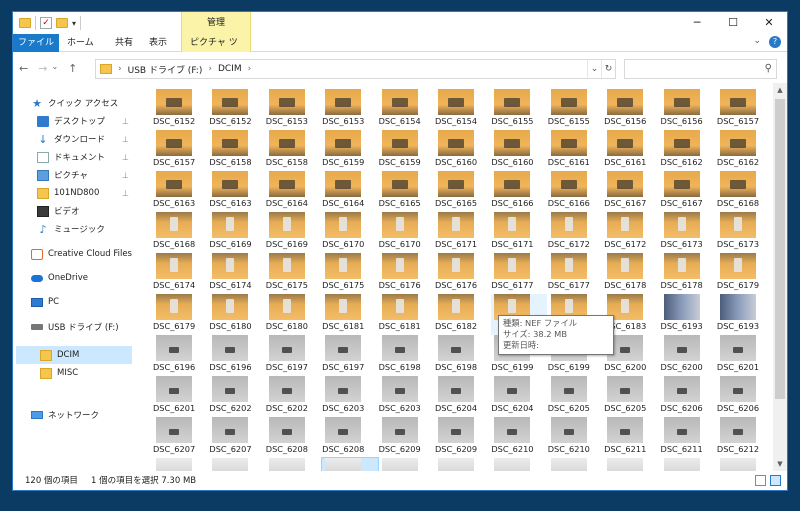 The height and width of the screenshot is (511, 800). I want to click on address-bar: › USB ドライブ (F:) › DCIM › ⌄ ↻, so click(355, 69).